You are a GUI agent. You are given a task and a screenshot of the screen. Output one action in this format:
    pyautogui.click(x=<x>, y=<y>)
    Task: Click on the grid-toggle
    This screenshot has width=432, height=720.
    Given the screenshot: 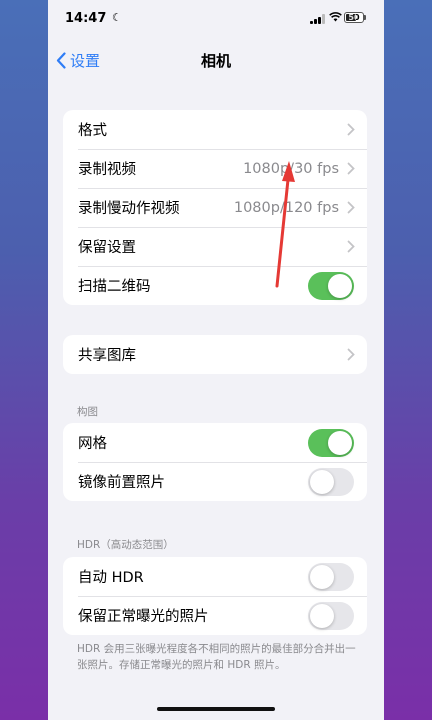 What is the action you would take?
    pyautogui.click(x=331, y=442)
    